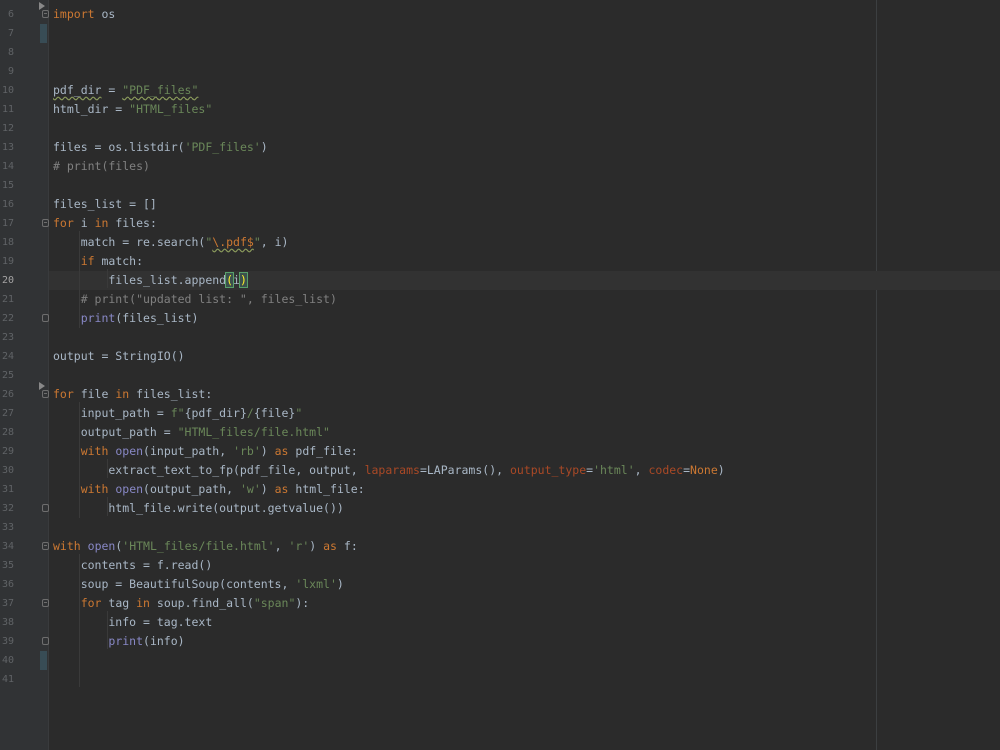  What do you see at coordinates (7, 603) in the screenshot?
I see `line-number: 37` at bounding box center [7, 603].